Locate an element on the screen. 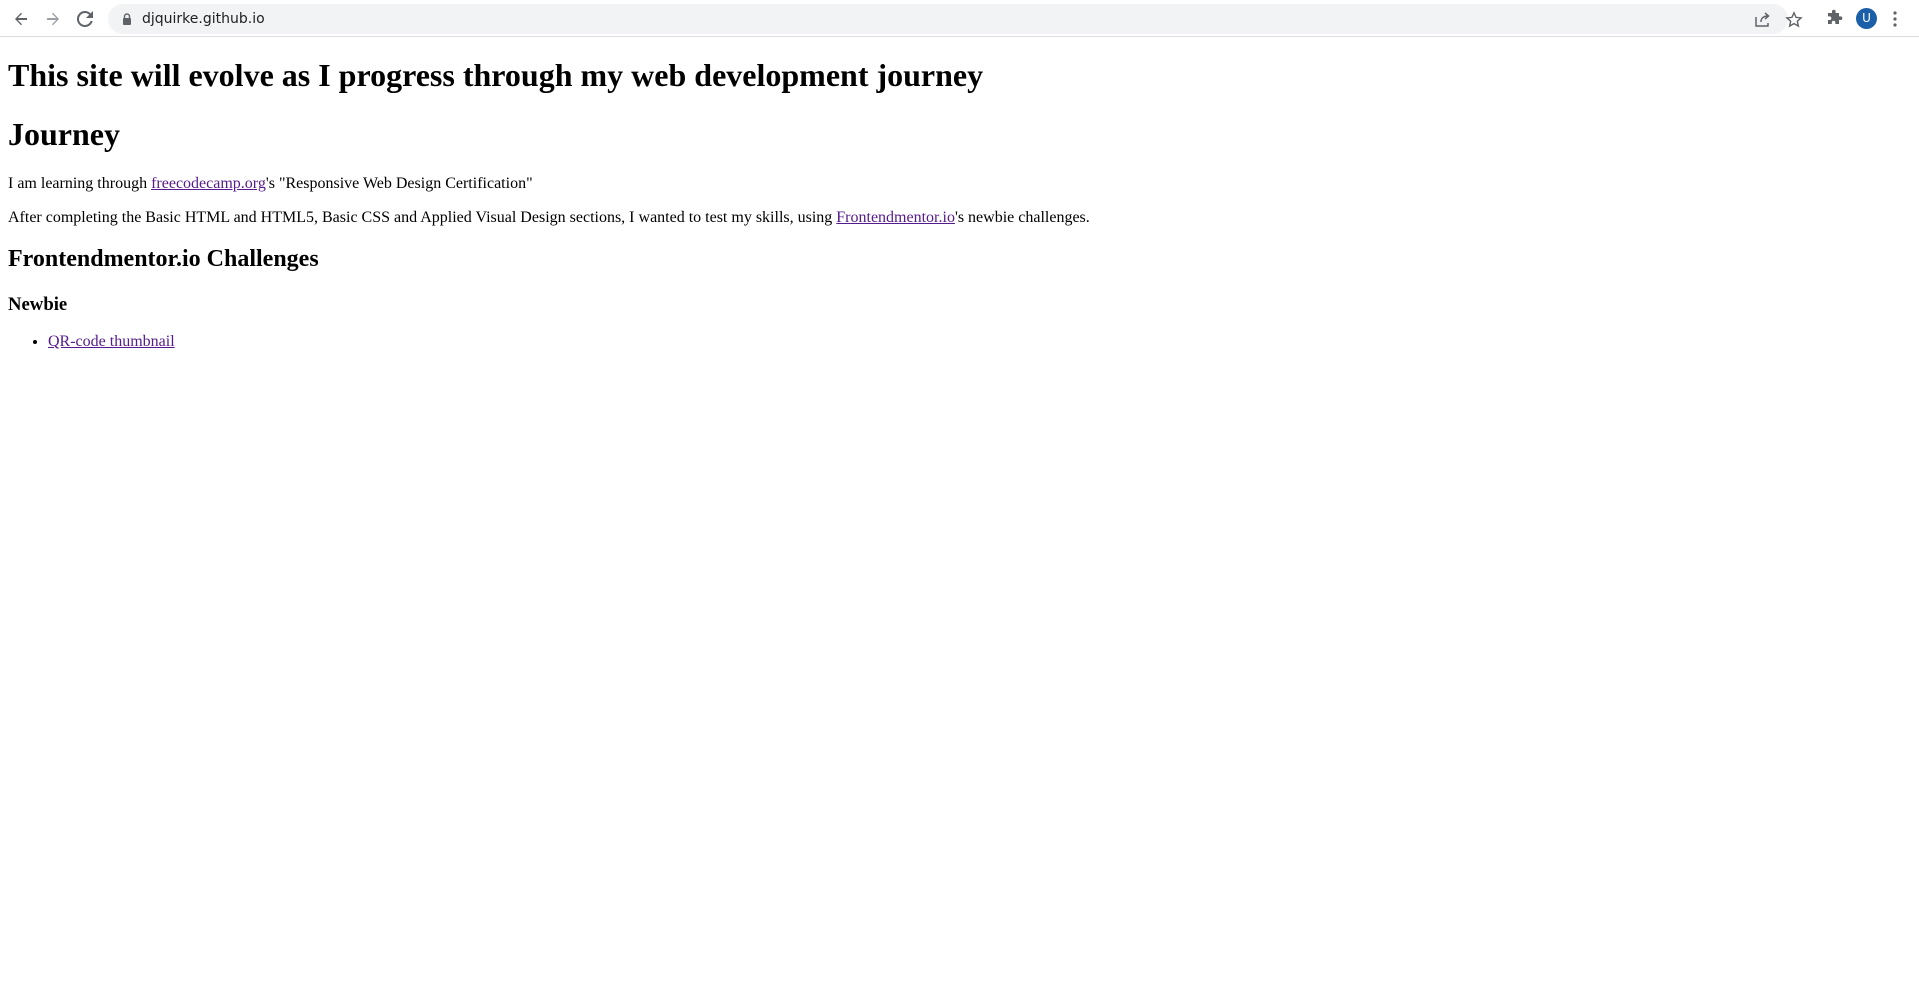  para1-text-after: 's "Responsive Web Design Certification" is located at coordinates (399, 183).